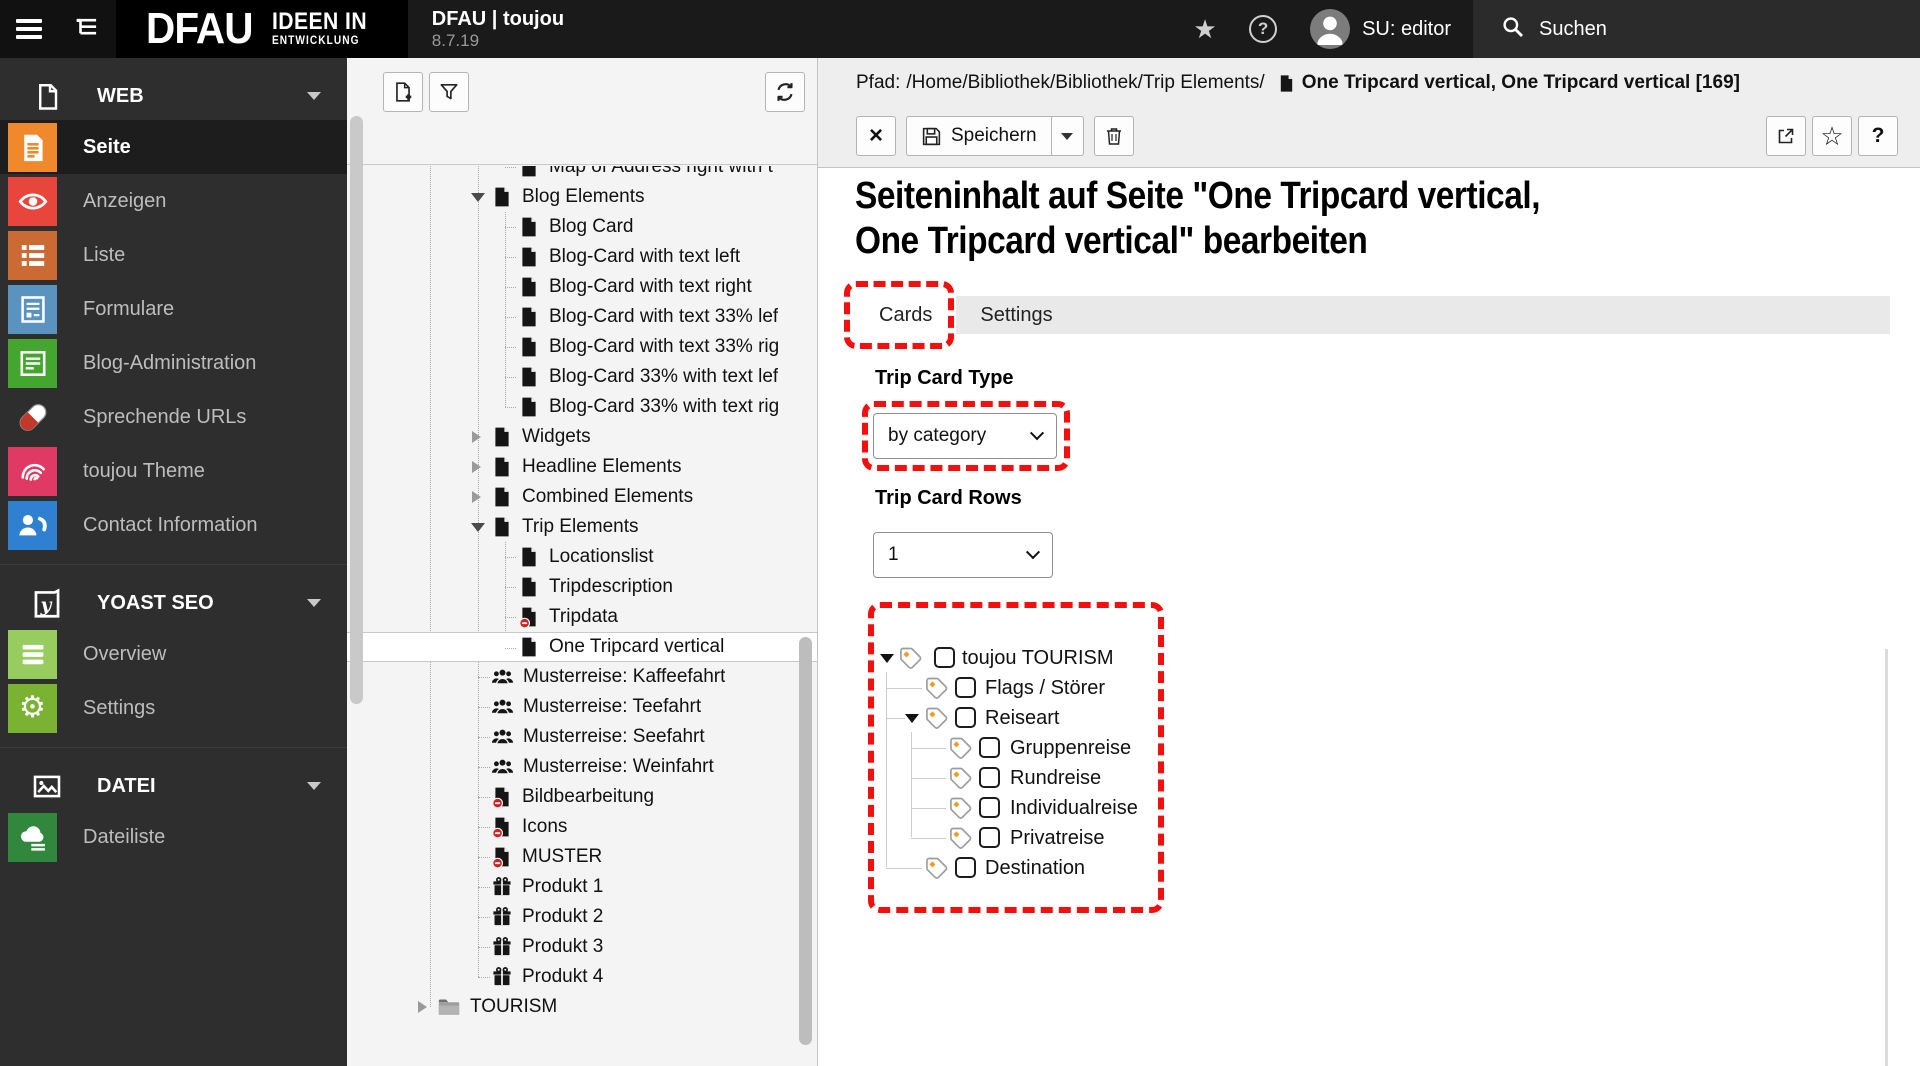 The image size is (1920, 1066). What do you see at coordinates (989, 807) in the screenshot?
I see `checkbox-individualreise` at bounding box center [989, 807].